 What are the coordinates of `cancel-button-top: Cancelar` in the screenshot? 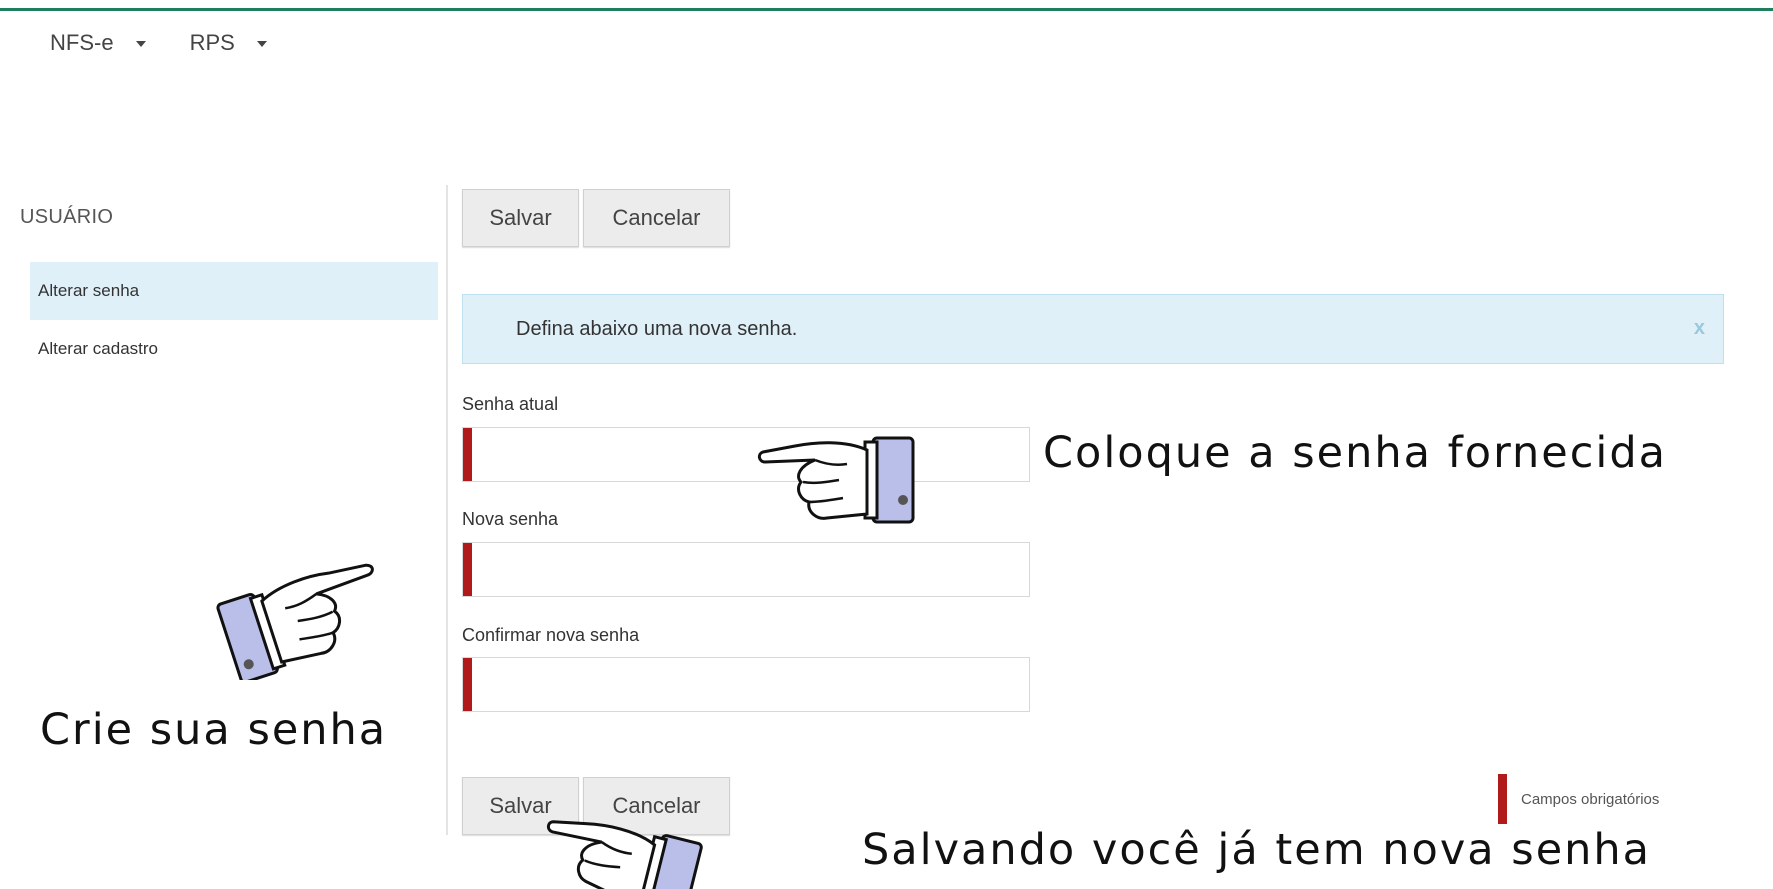 It's located at (656, 218).